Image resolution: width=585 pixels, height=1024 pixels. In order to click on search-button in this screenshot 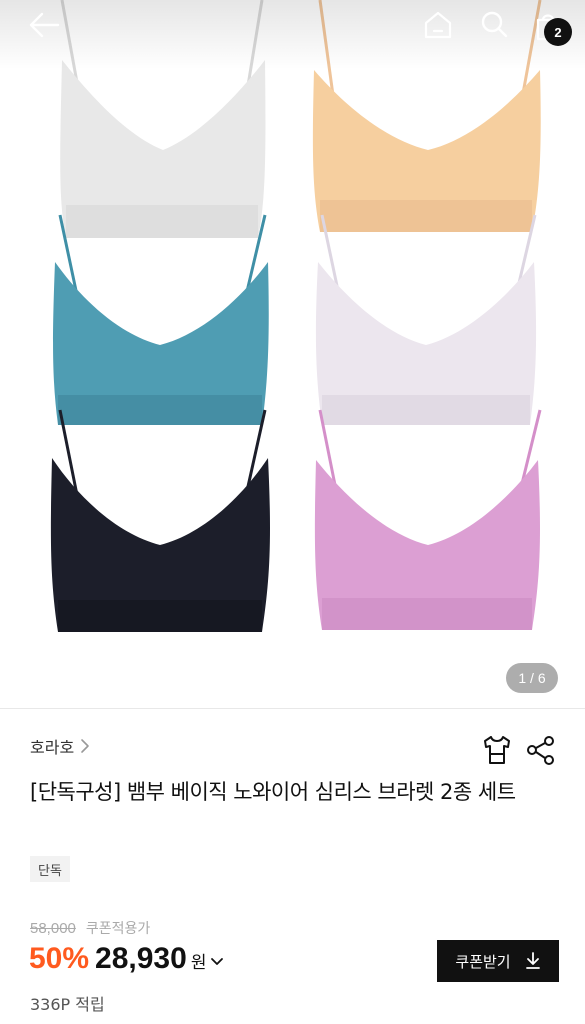, I will do `click(494, 24)`.